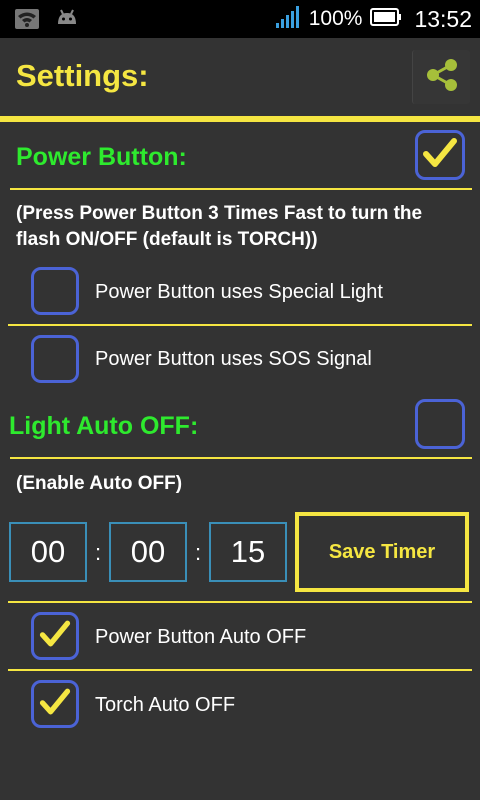 Image resolution: width=480 pixels, height=800 pixels. I want to click on light-auto-off-heading: Light Auto OFF:, so click(104, 426).